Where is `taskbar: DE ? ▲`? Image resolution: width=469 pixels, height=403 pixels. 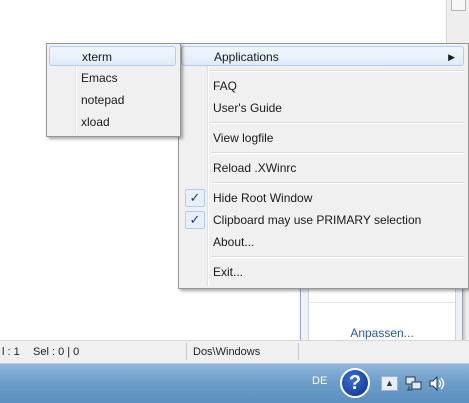
taskbar: DE ? ▲ is located at coordinates (234, 383).